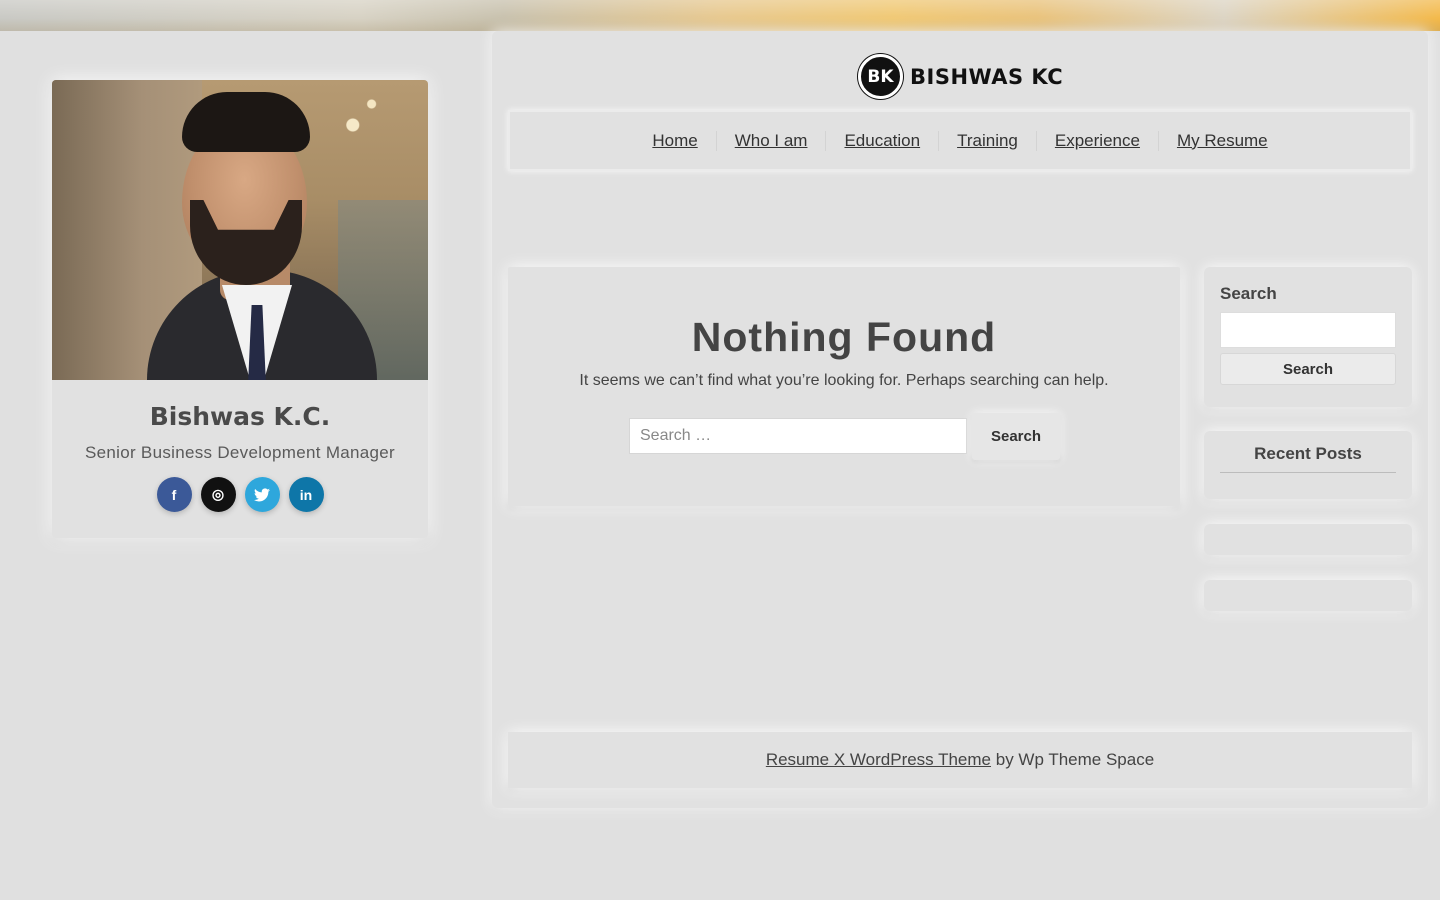 This screenshot has width=1440, height=900. I want to click on recent-posts-title: Recent Posts, so click(1308, 458).